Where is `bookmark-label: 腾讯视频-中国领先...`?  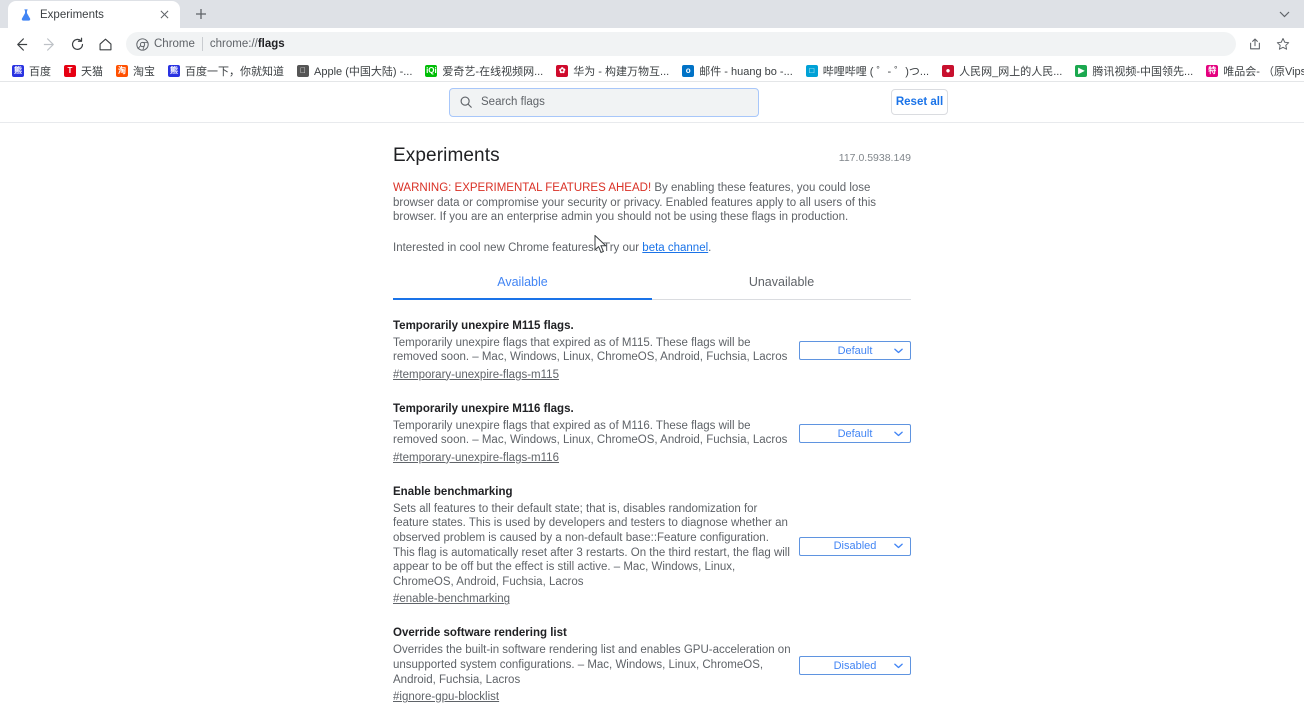 bookmark-label: 腾讯视频-中国领先... is located at coordinates (1143, 71).